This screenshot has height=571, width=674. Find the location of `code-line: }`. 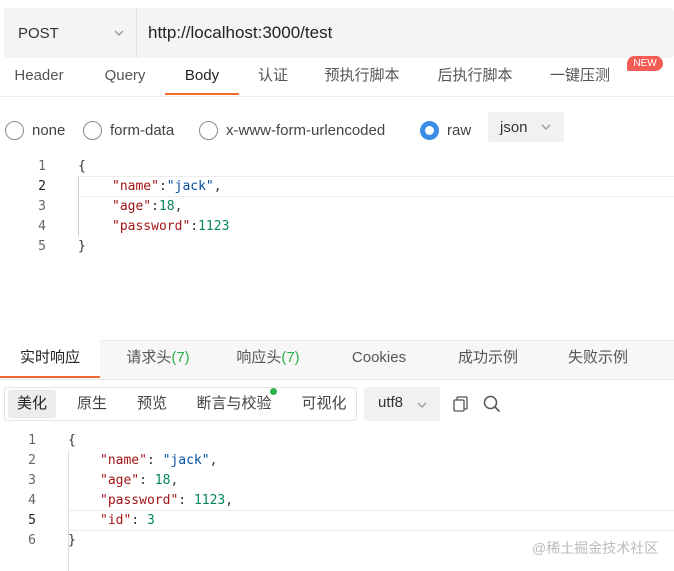

code-line: } is located at coordinates (373, 247).